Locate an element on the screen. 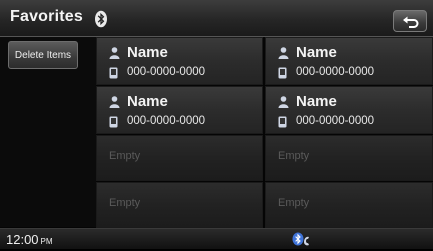 This screenshot has height=251, width=433. favorite-slot-5: Empty is located at coordinates (179, 158).